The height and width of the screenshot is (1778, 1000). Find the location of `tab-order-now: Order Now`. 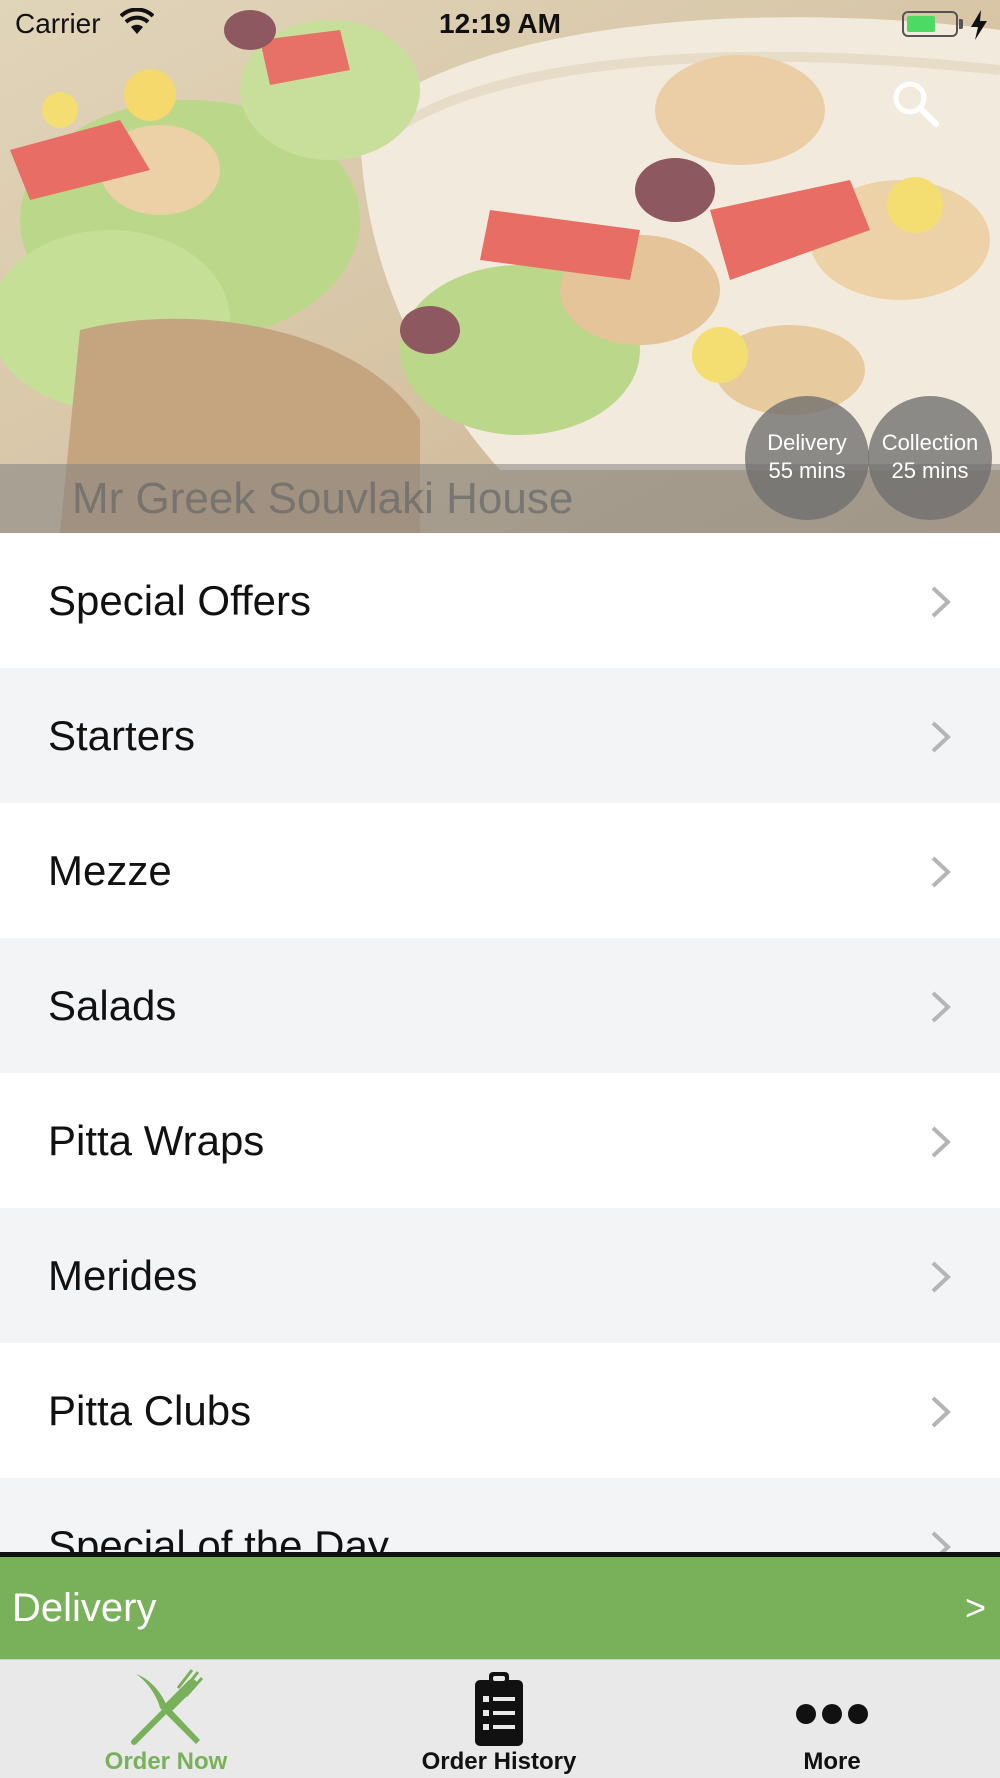

tab-order-now: Order Now is located at coordinates (166, 1719).